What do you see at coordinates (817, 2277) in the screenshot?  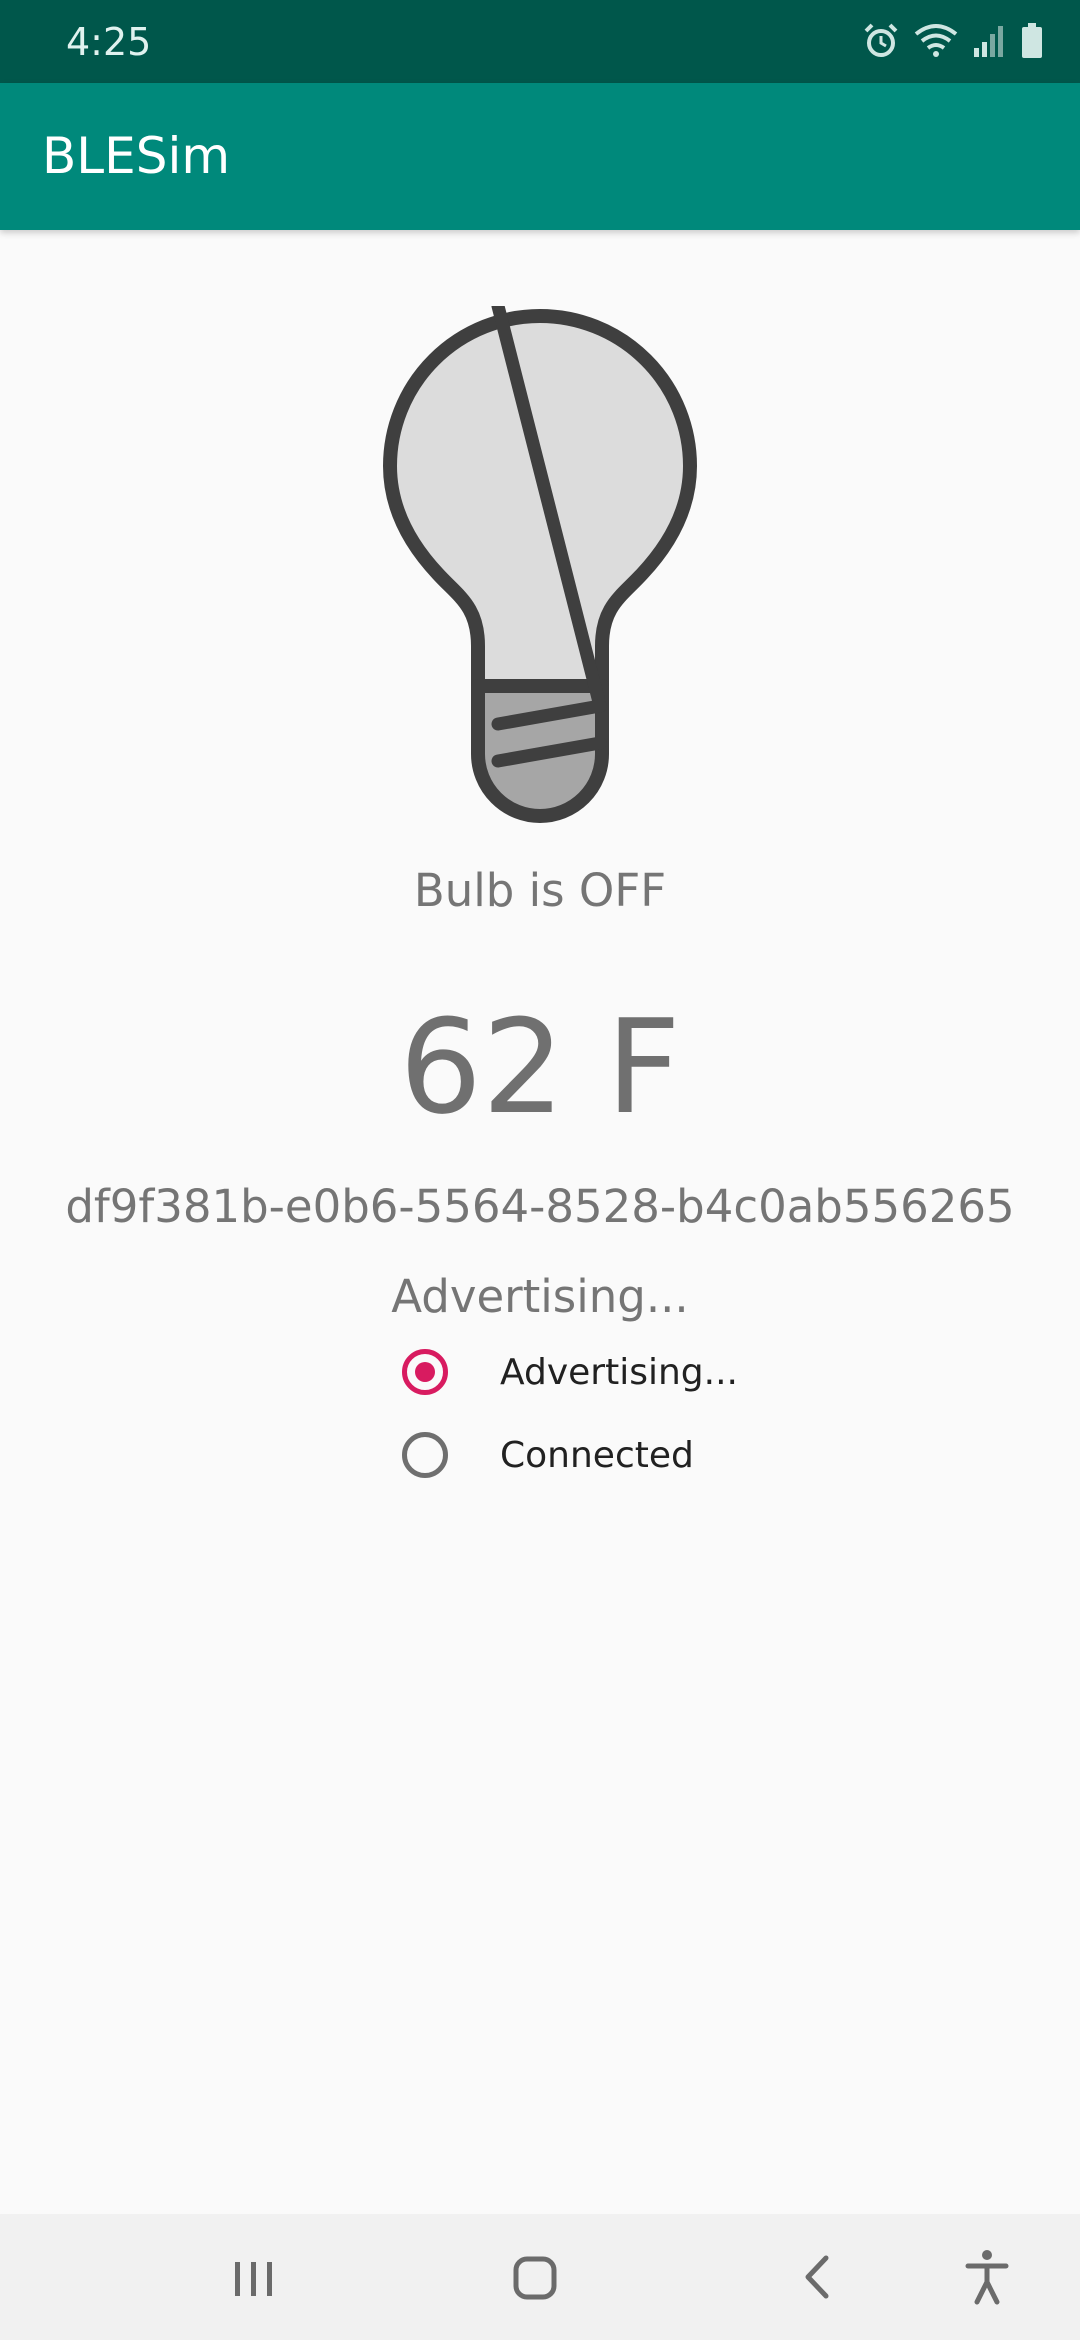 I see `back-icon` at bounding box center [817, 2277].